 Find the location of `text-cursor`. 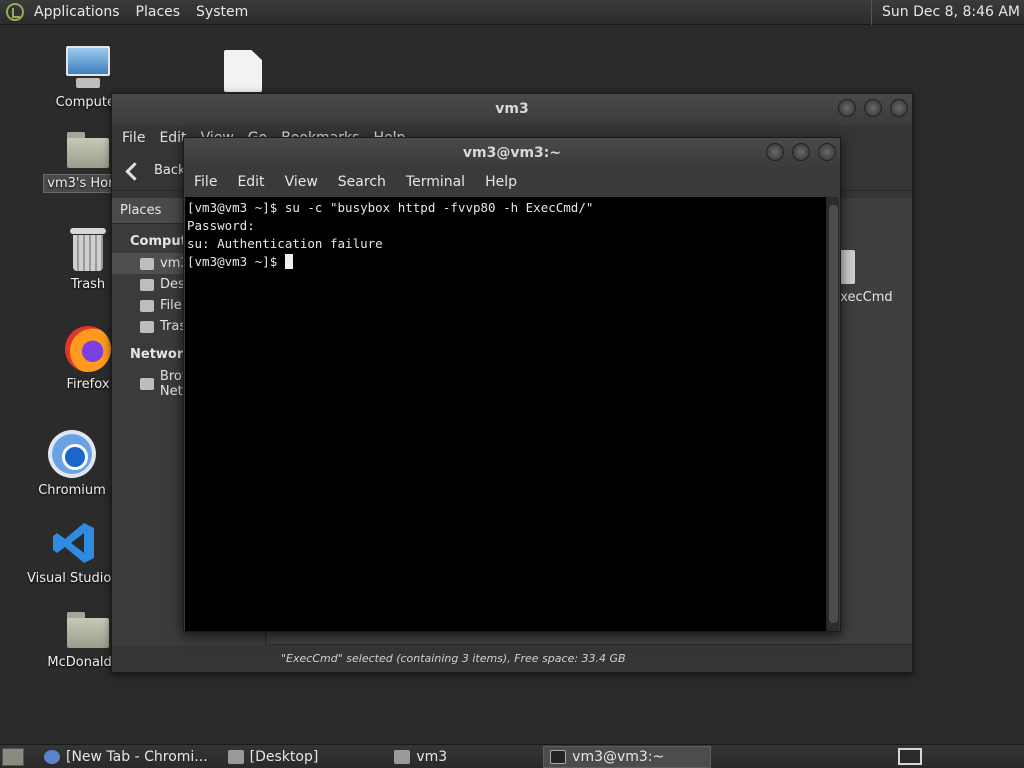

text-cursor is located at coordinates (288, 261).